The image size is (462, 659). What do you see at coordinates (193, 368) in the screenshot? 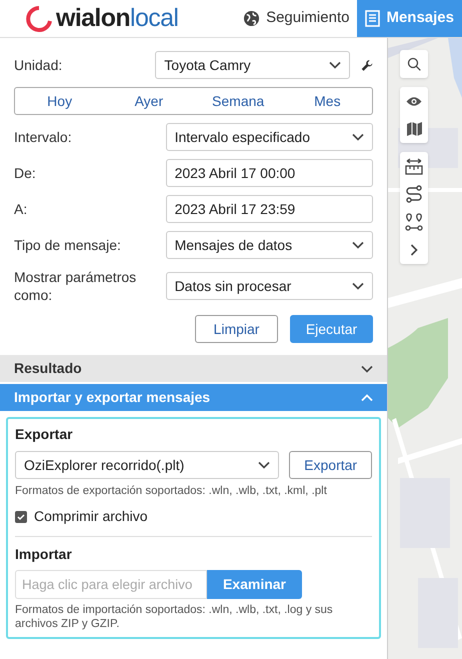
I see `section-header: Resultado` at bounding box center [193, 368].